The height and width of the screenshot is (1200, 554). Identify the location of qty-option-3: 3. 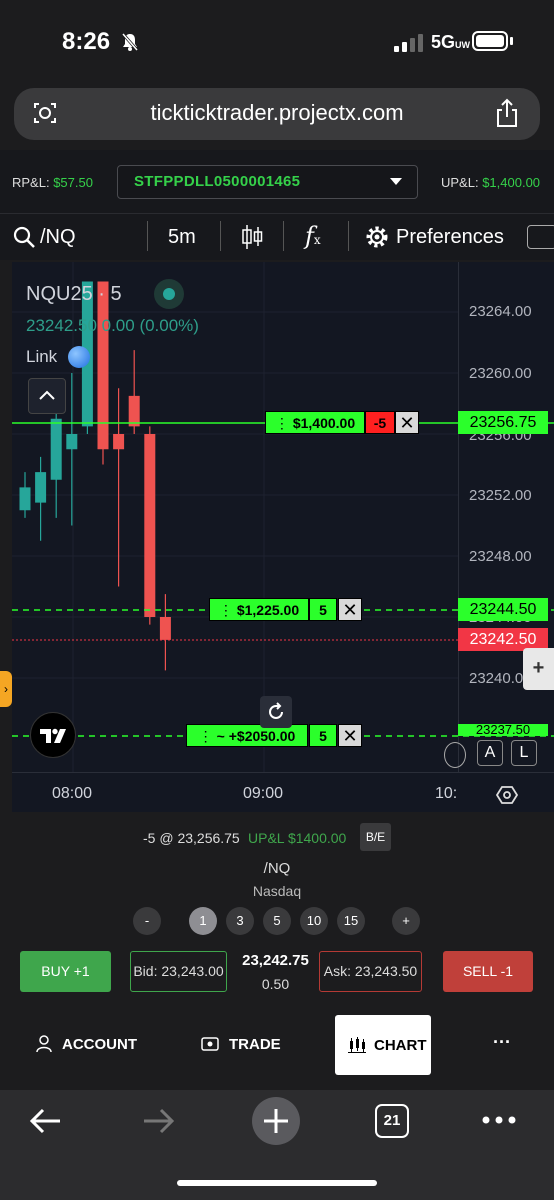
(240, 921).